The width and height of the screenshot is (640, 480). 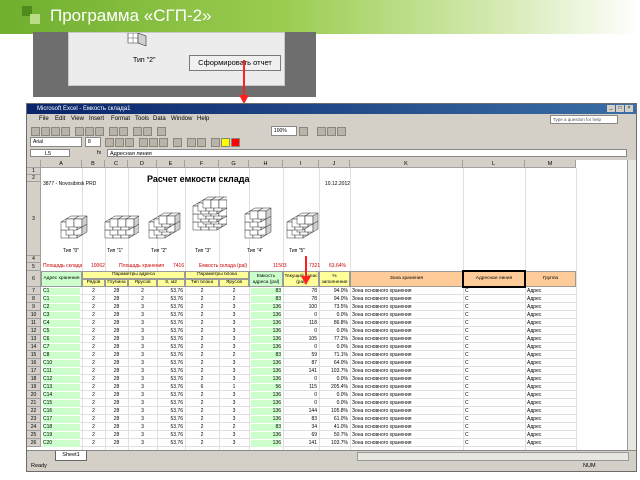 I want to click on column-header: K, so click(x=406, y=164).